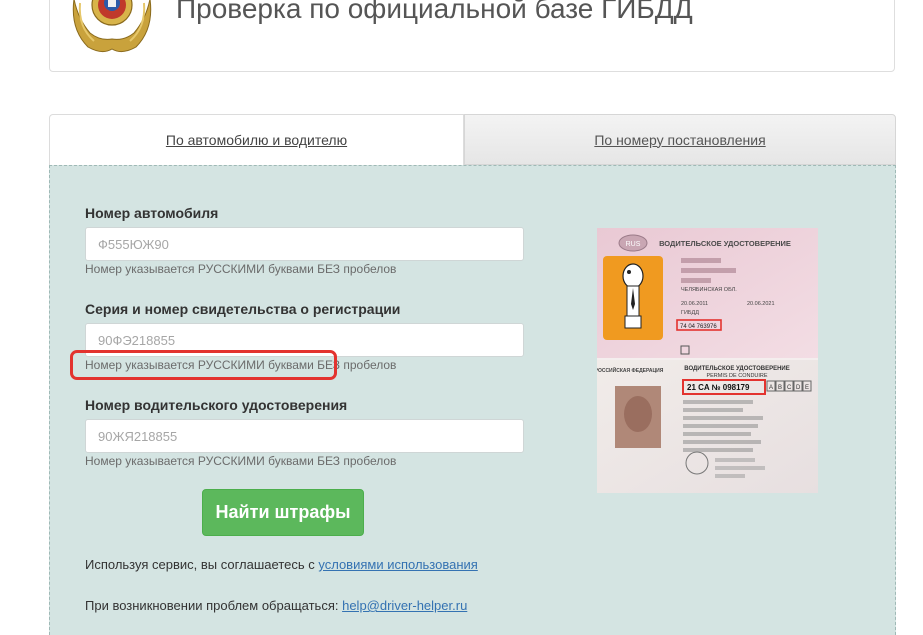  I want to click on gibdd-emblem-icon, so click(112, 26).